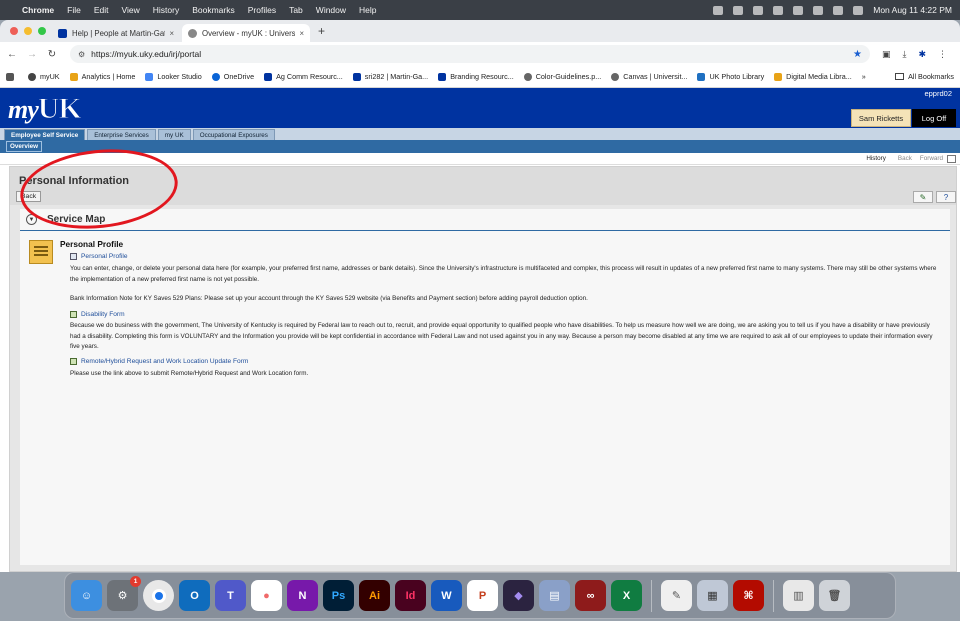 The width and height of the screenshot is (960, 621). Describe the element at coordinates (266, 595) in the screenshot. I see `asana-icon: ●` at that location.